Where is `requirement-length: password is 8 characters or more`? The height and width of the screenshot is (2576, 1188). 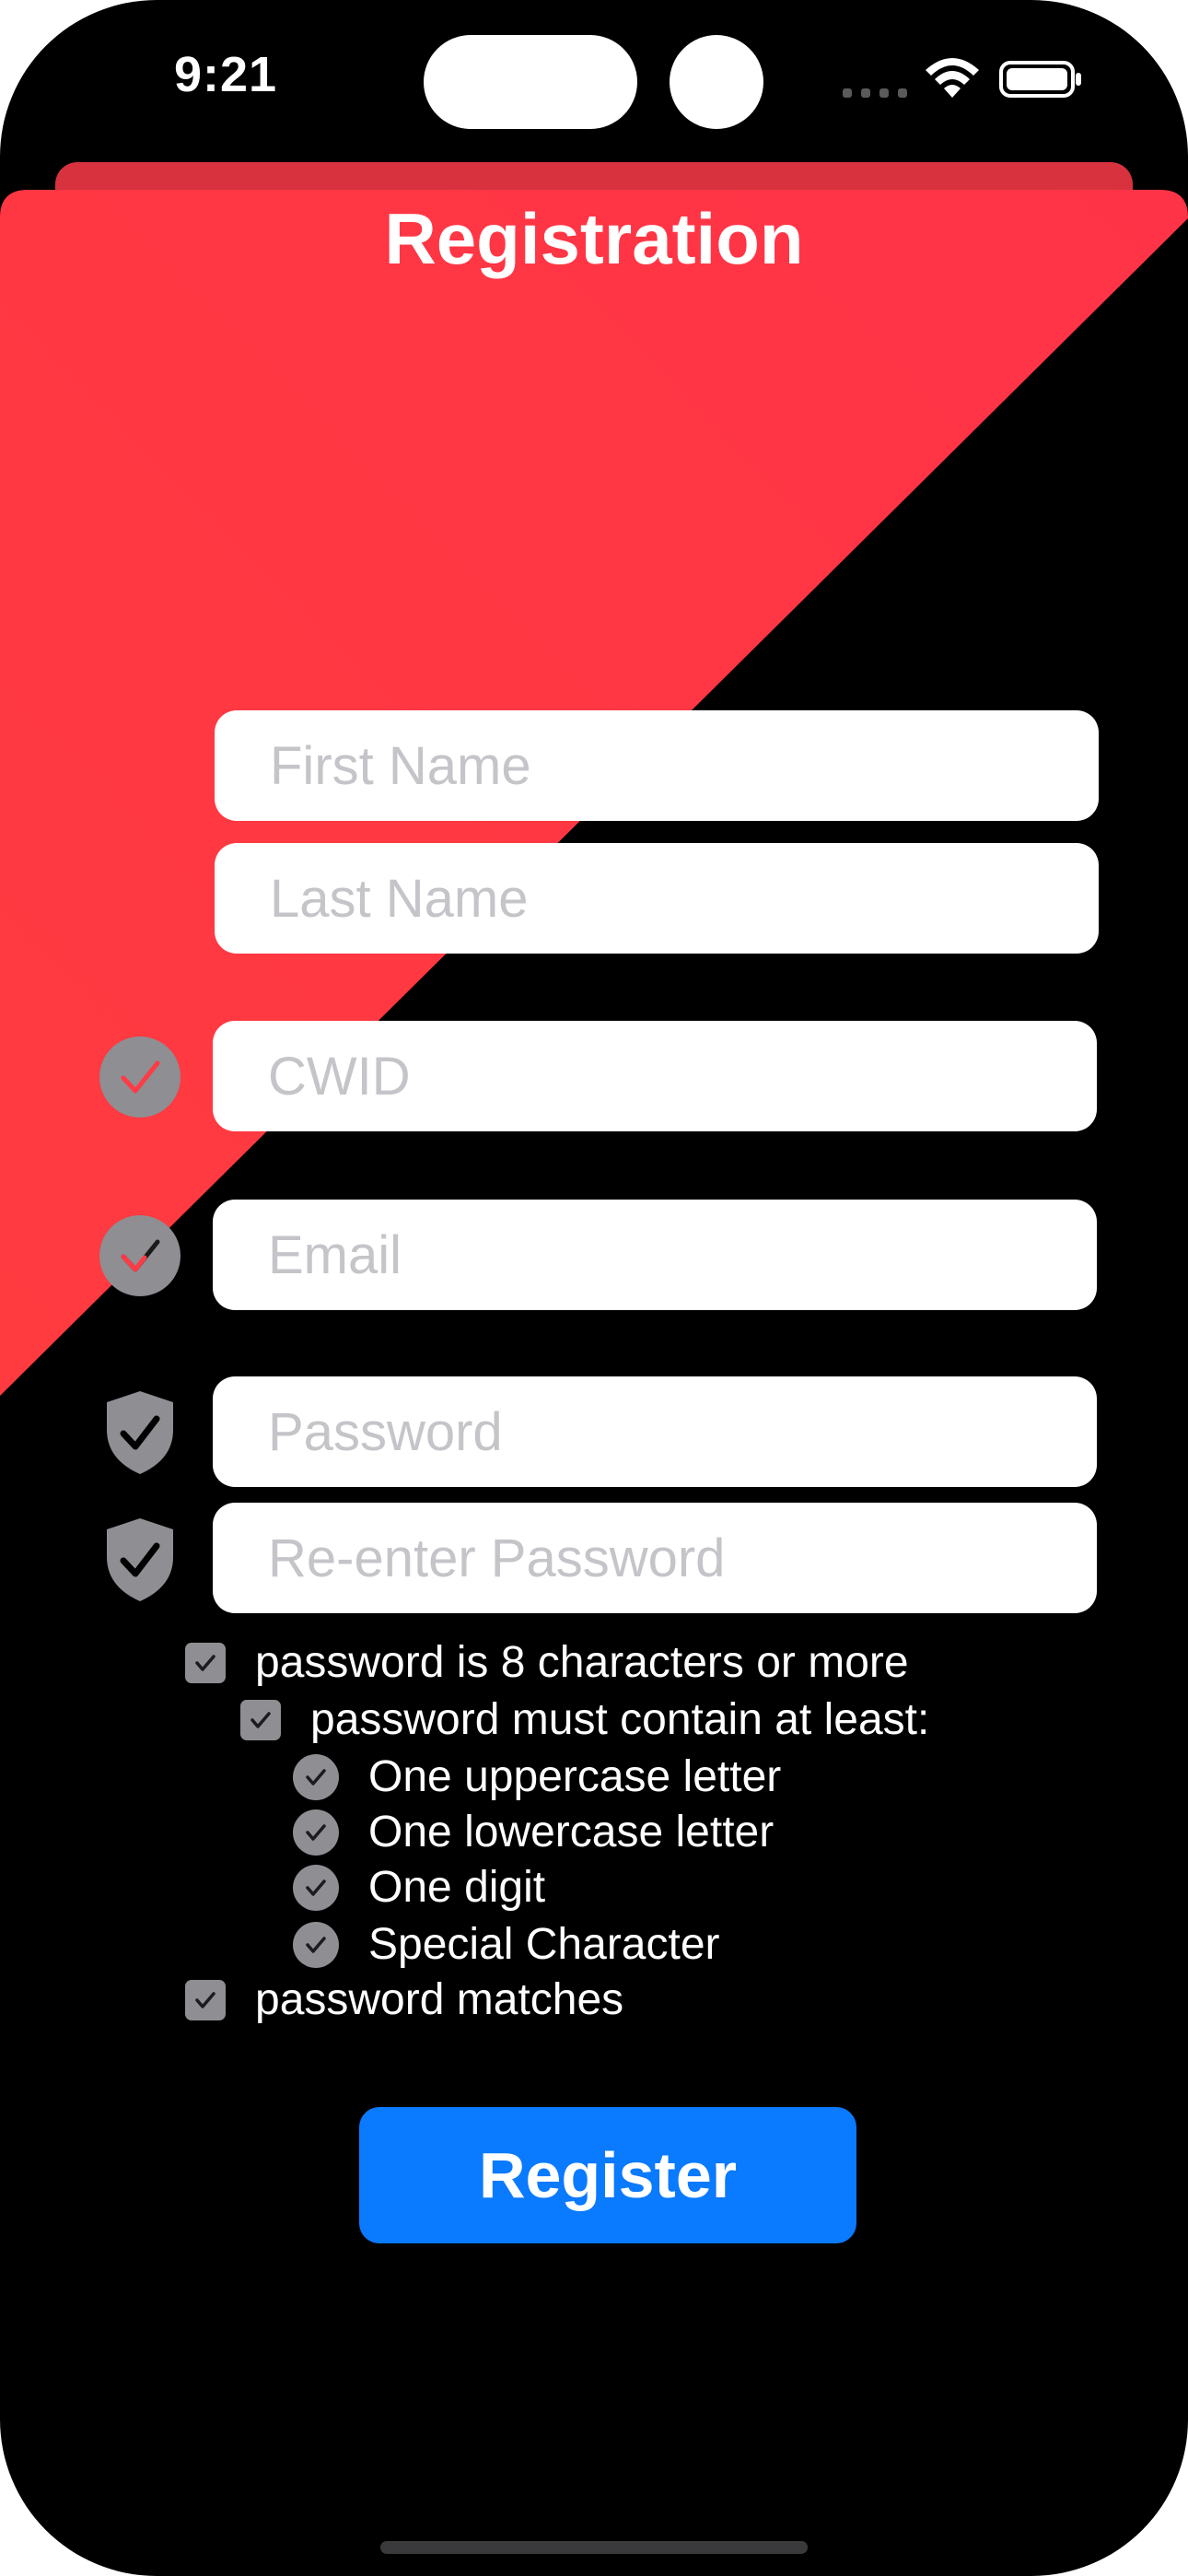 requirement-length: password is 8 characters or more is located at coordinates (547, 1662).